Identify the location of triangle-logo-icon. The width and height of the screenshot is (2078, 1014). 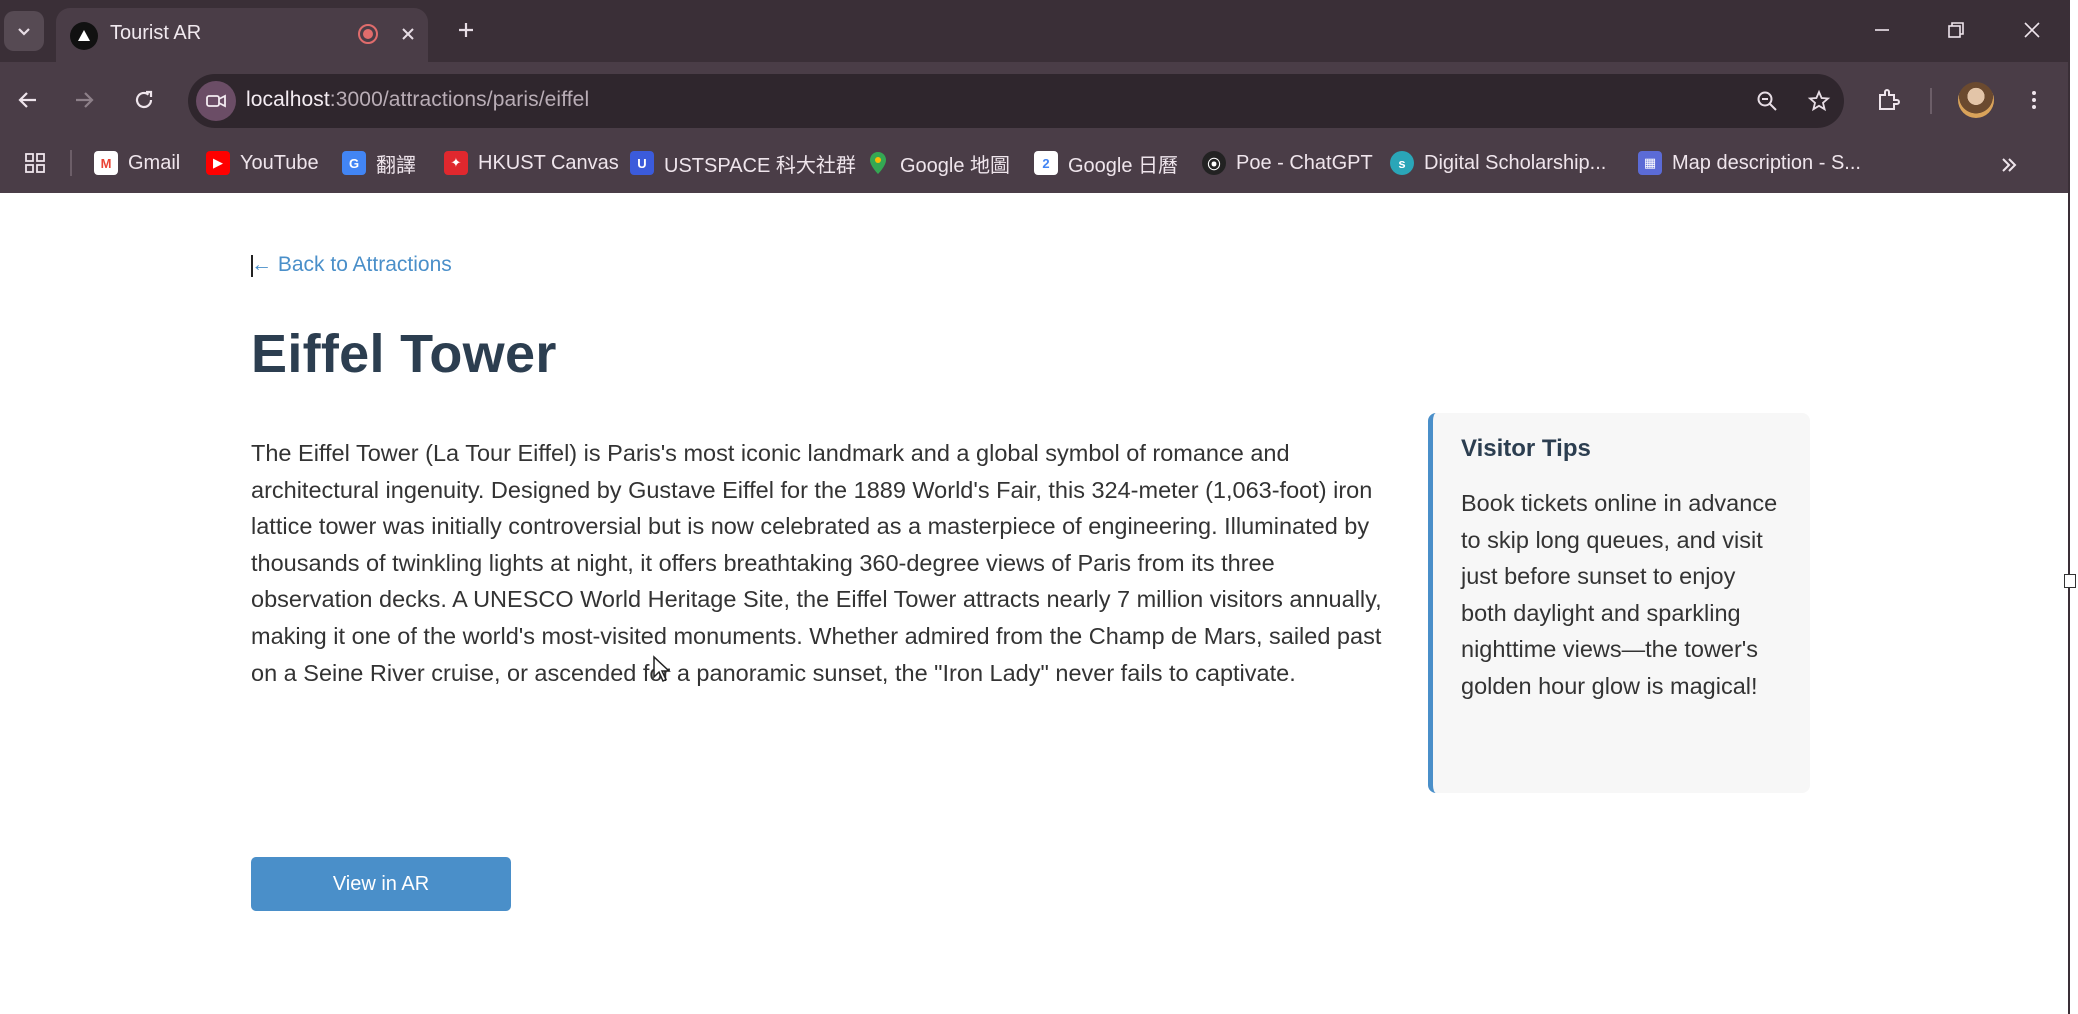
(84, 36).